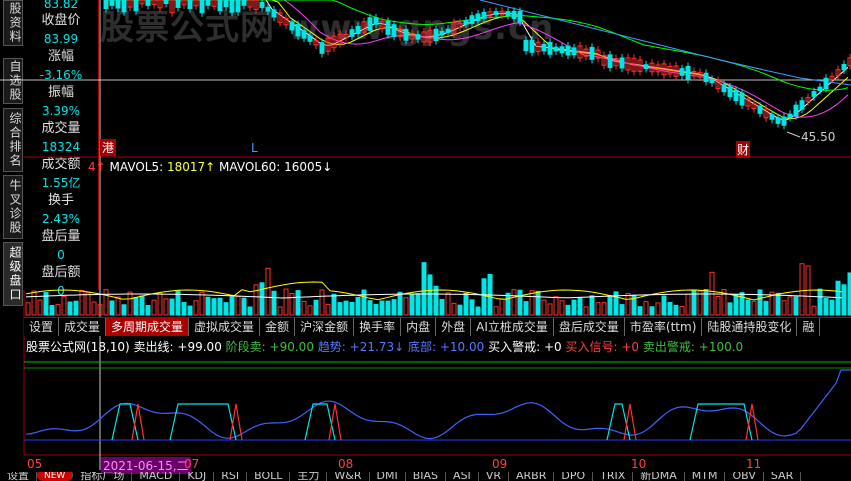 The height and width of the screenshot is (481, 851). Describe the element at coordinates (500, 464) in the screenshot. I see `time-label-09: 09` at that location.